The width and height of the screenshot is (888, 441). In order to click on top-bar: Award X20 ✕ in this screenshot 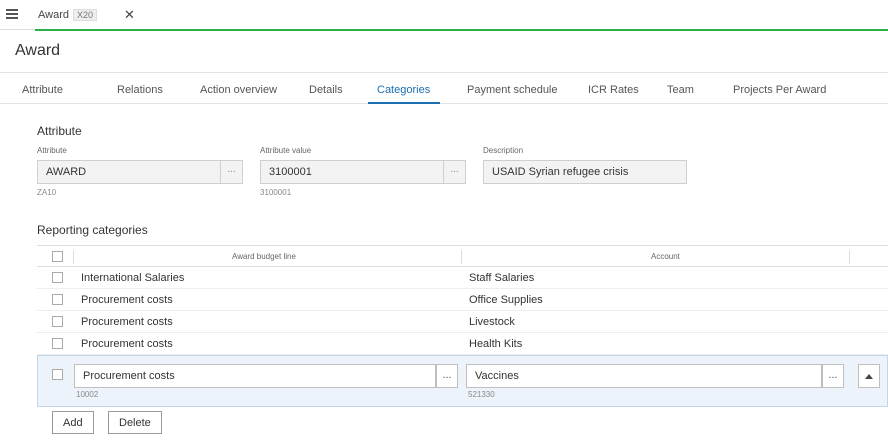, I will do `click(444, 15)`.